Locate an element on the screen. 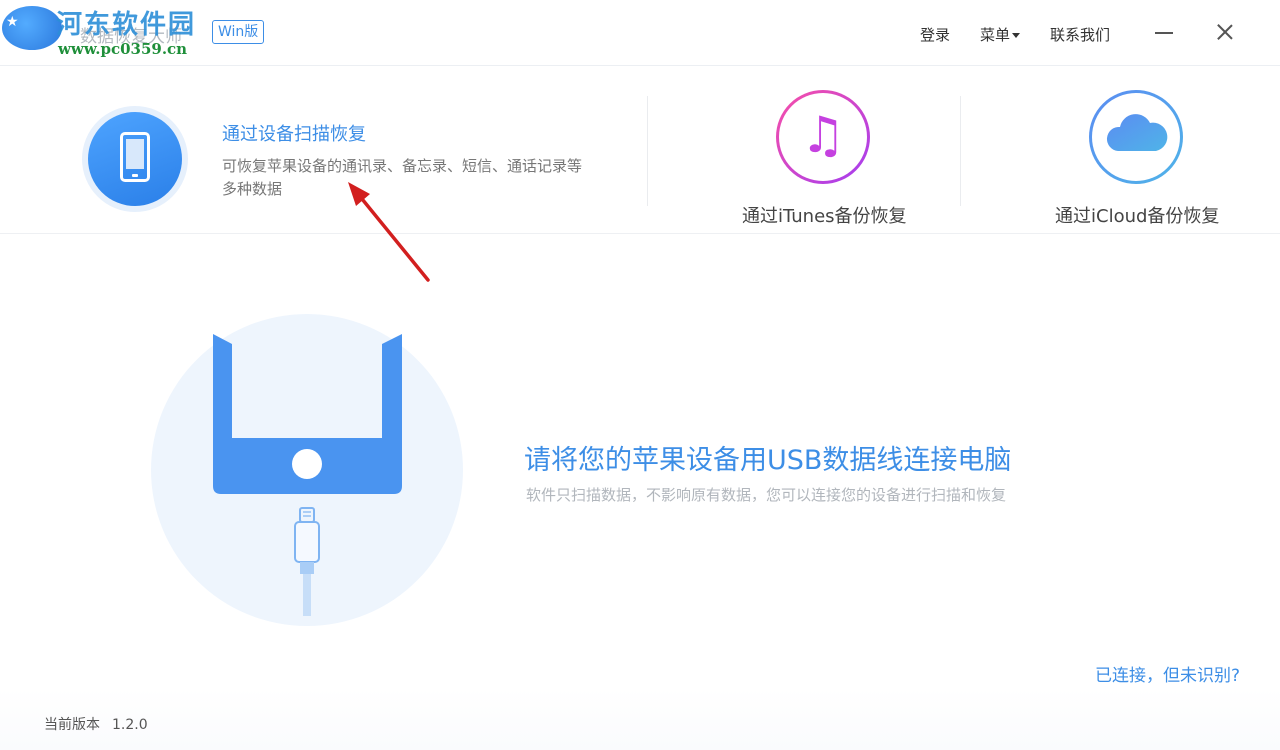 This screenshot has height=750, width=1280. watermark-name: 河东软件园 is located at coordinates (126, 25).